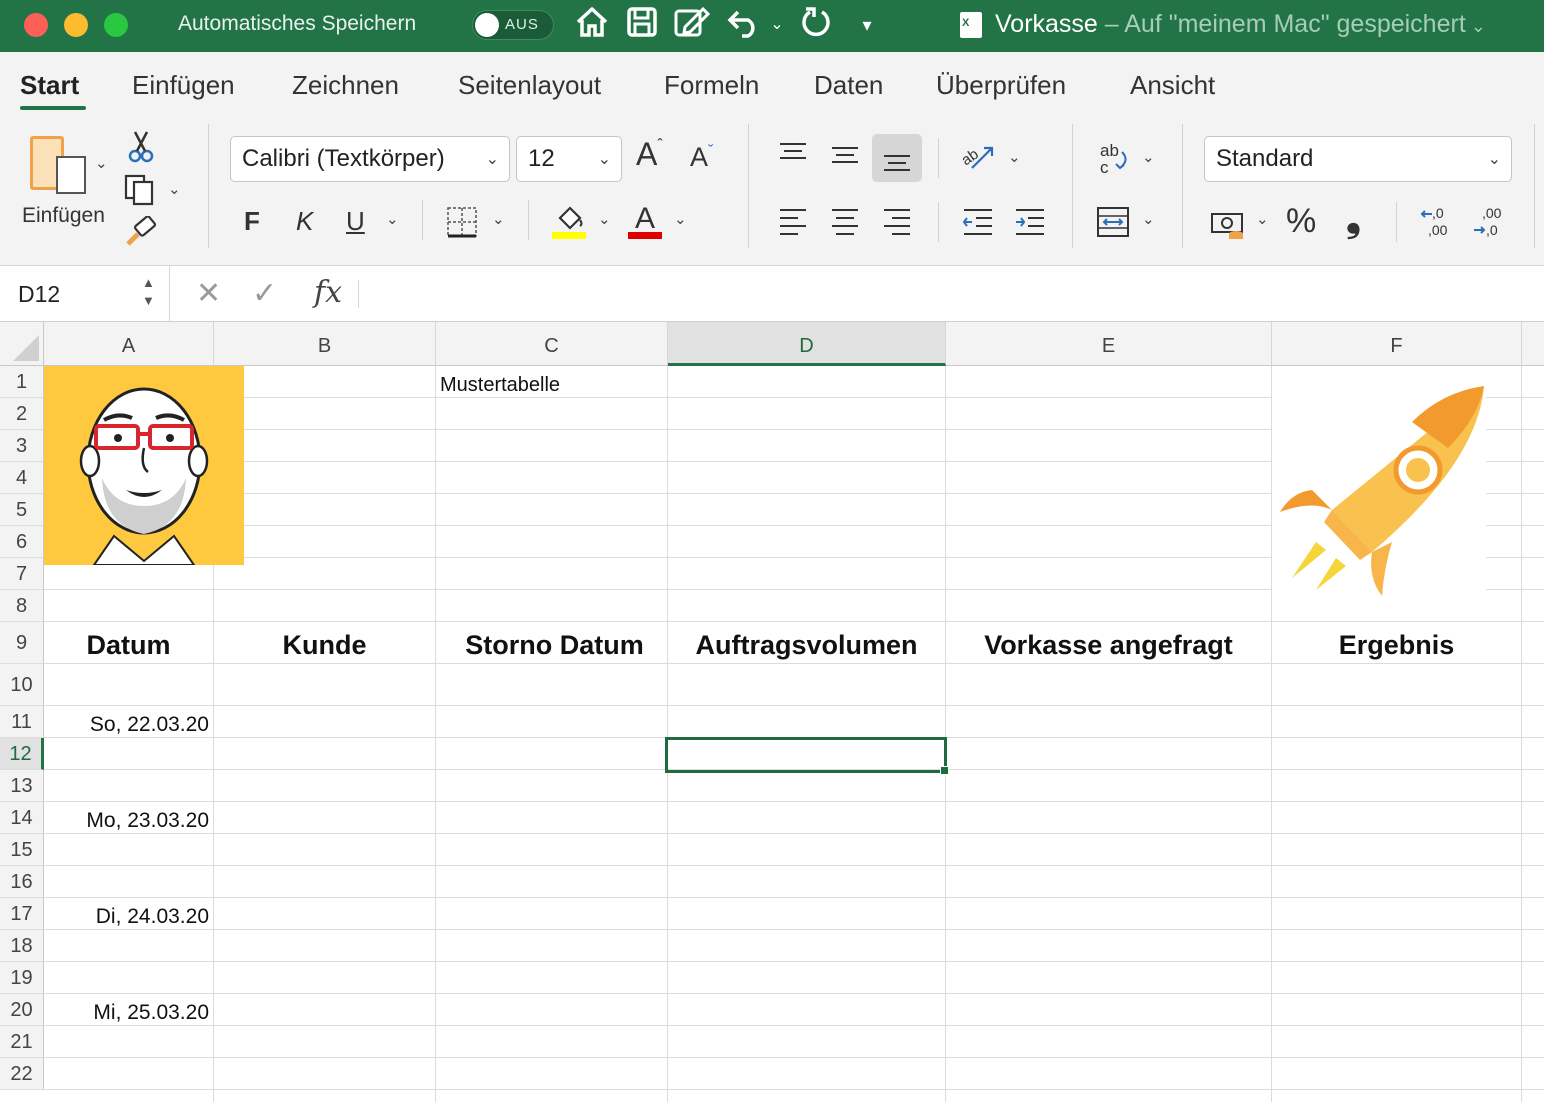 This screenshot has width=1544, height=1102. What do you see at coordinates (744, 27) in the screenshot?
I see `undo-icon` at bounding box center [744, 27].